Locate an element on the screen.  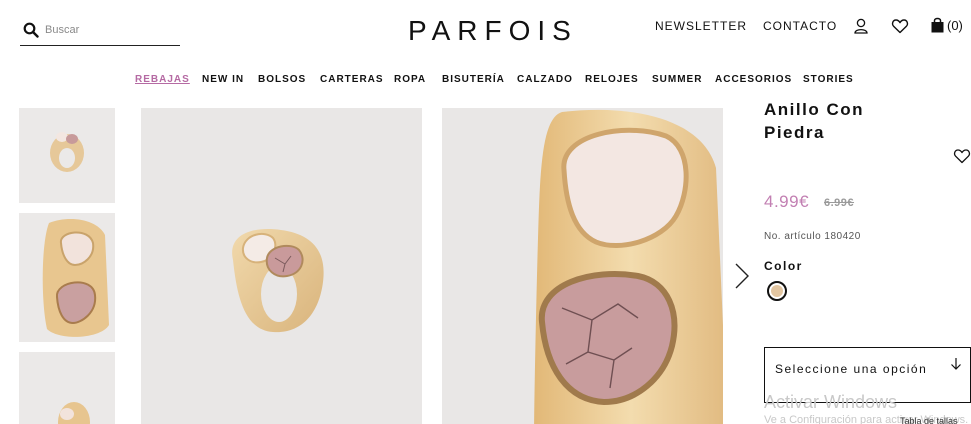
nav-item-bisuteria: BISUTERÍA is located at coordinates (473, 79).